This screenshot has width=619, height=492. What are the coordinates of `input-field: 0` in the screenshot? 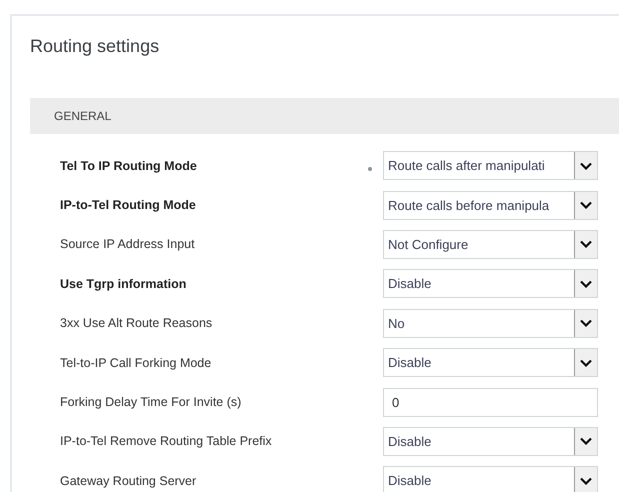 It's located at (490, 402).